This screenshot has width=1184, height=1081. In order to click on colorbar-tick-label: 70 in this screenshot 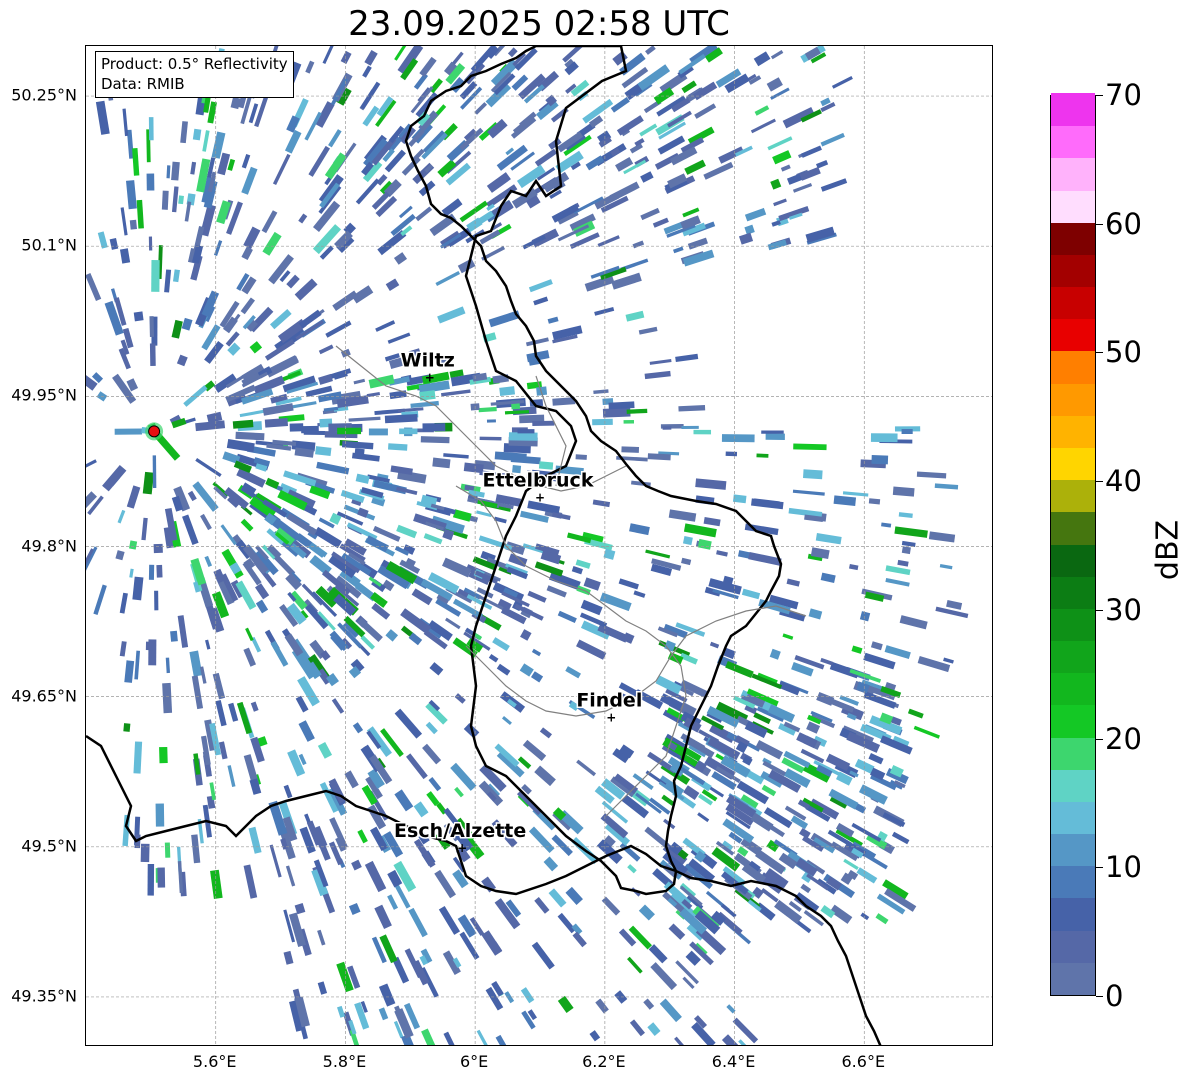, I will do `click(1123, 95)`.